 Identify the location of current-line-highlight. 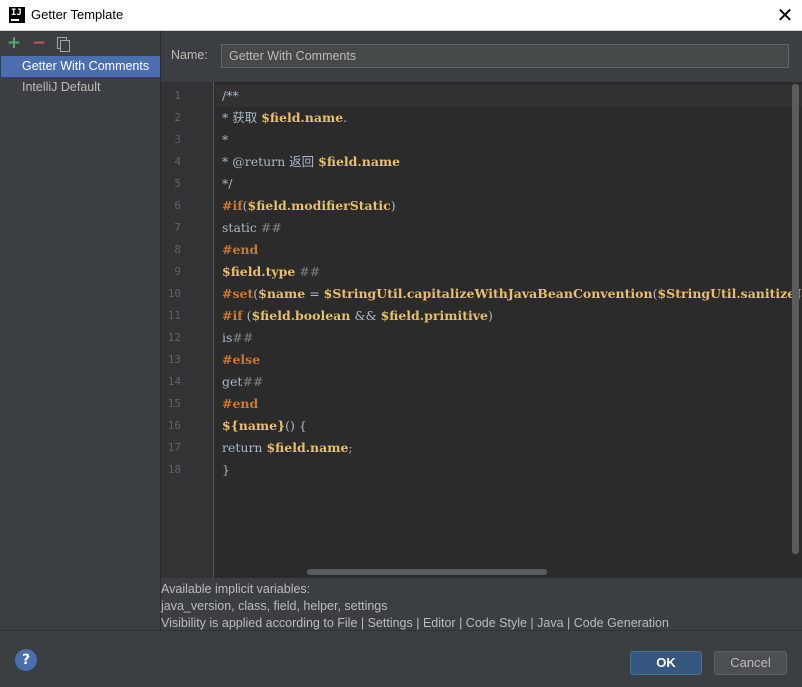
(508, 96).